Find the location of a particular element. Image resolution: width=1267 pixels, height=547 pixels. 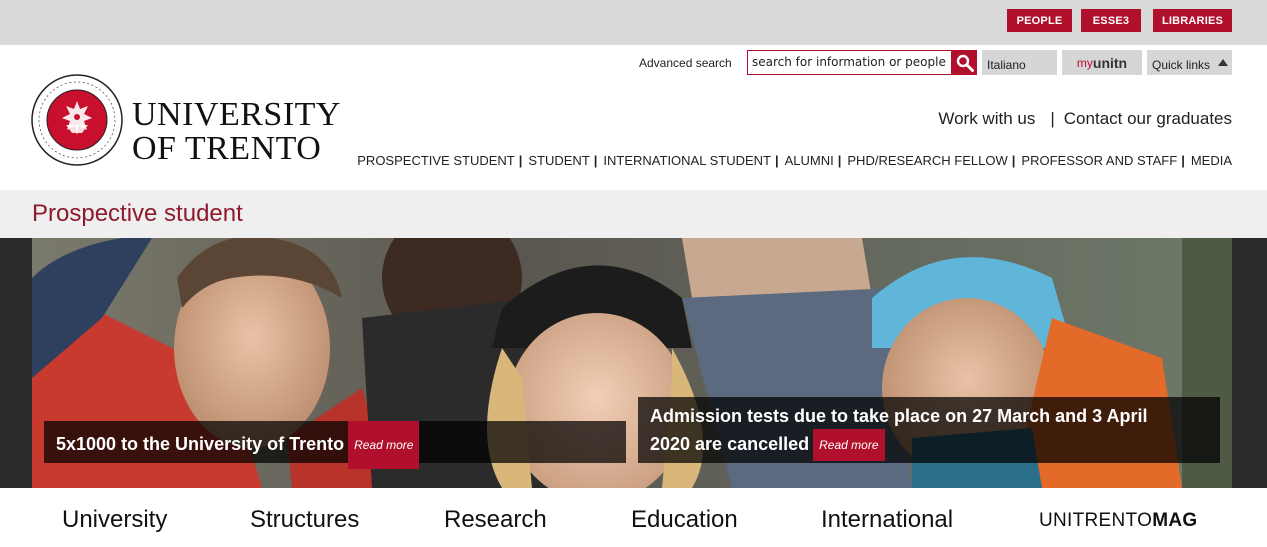

nav-media: MEDIA is located at coordinates (1211, 160).